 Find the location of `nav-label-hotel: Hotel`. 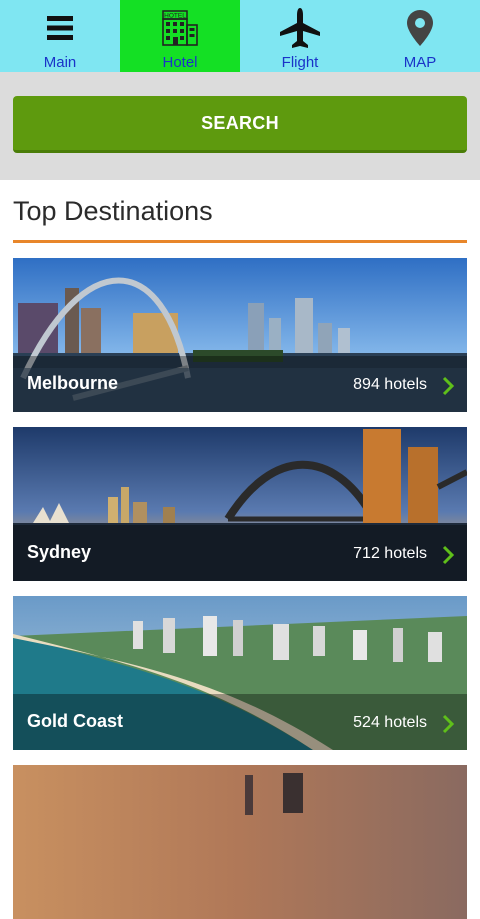

nav-label-hotel: Hotel is located at coordinates (180, 62).